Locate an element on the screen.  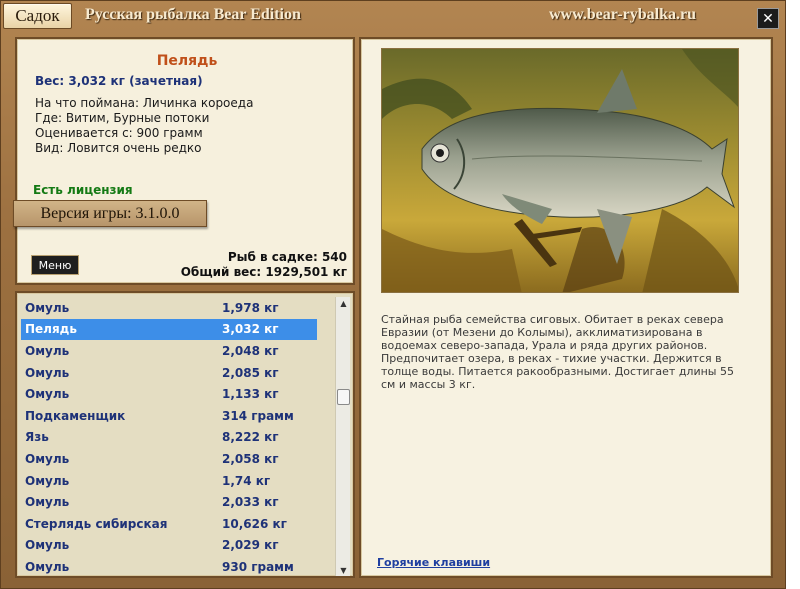
total-weight: Общий вес: 1929,501 кг is located at coordinates (263, 272).